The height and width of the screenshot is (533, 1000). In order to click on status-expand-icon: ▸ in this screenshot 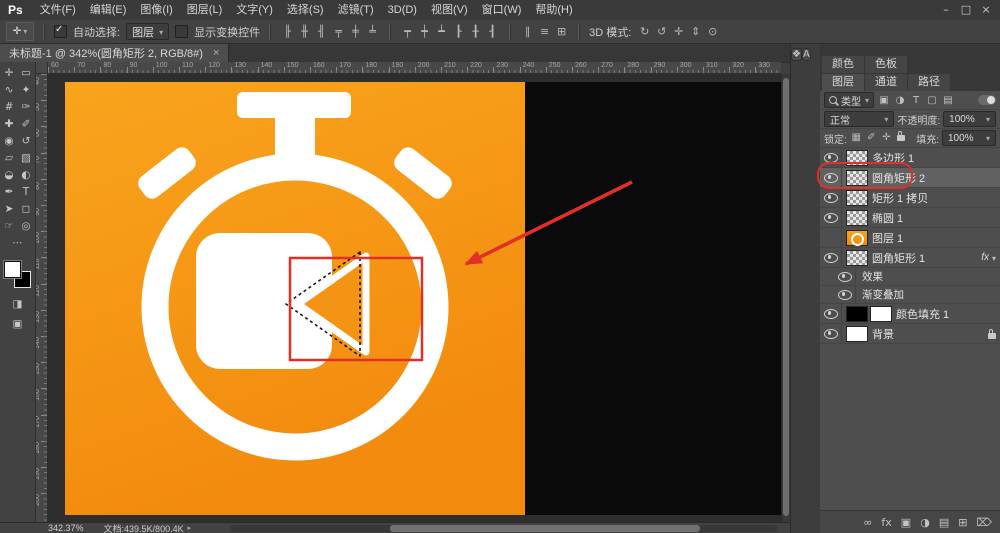, I will do `click(190, 528)`.